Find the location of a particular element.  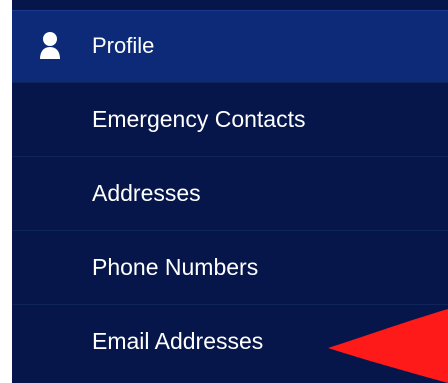

user-icon is located at coordinates (50, 45).